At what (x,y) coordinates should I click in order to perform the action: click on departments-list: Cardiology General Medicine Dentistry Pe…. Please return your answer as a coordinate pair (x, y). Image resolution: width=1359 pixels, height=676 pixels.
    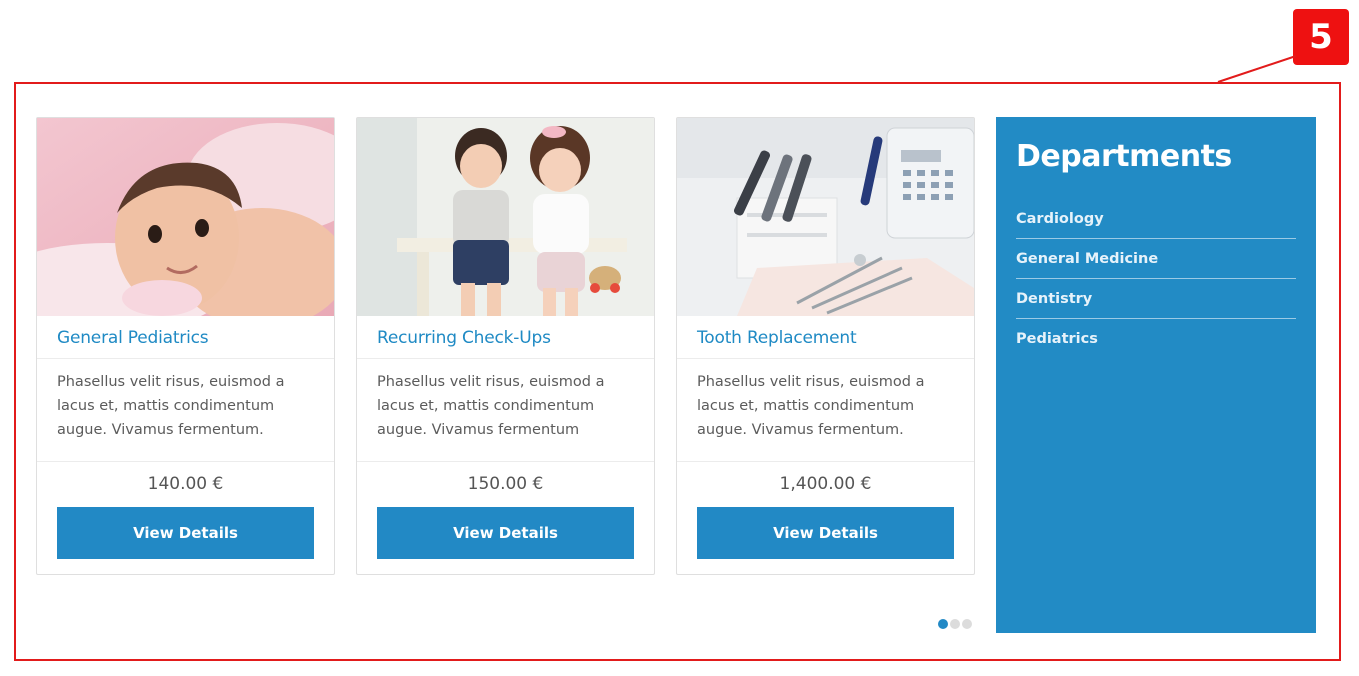
    Looking at the image, I should click on (1156, 278).